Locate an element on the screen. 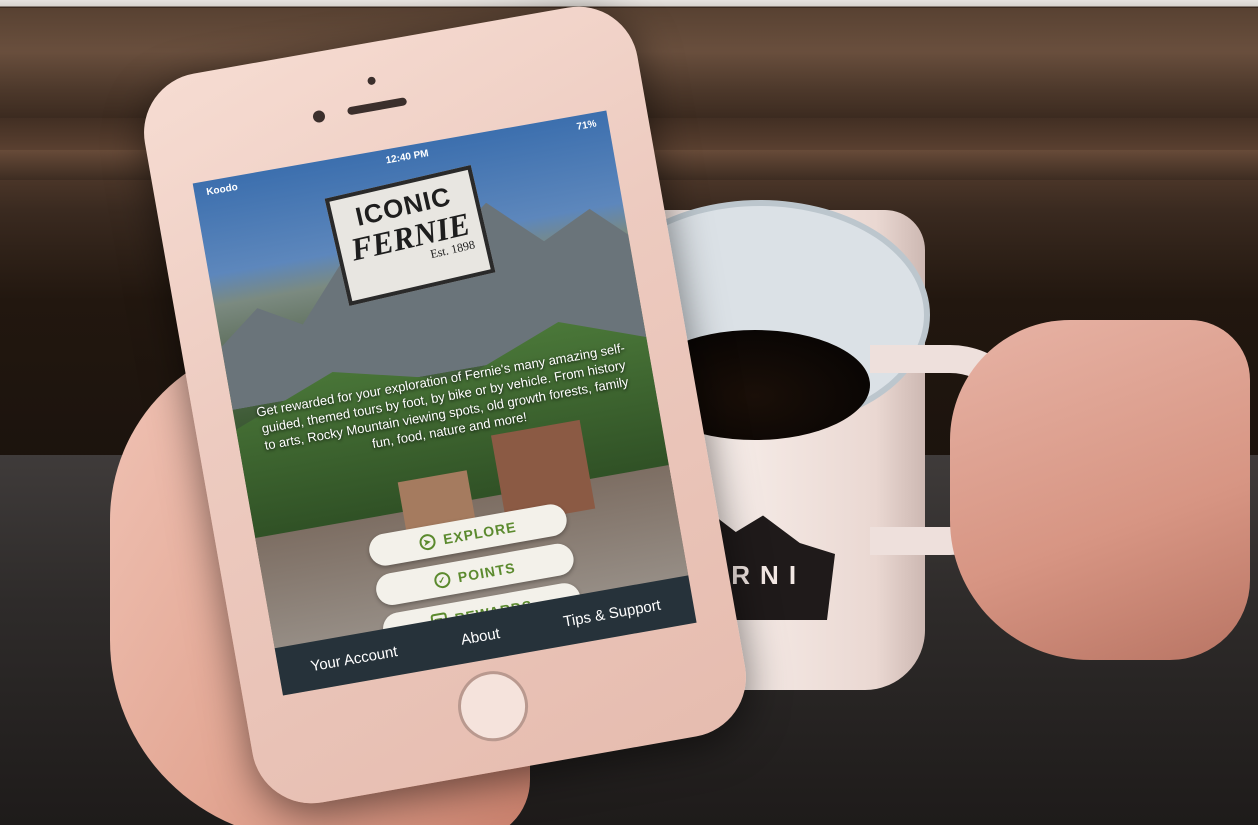 The width and height of the screenshot is (1258, 825). points-label: POINTS is located at coordinates (486, 572).